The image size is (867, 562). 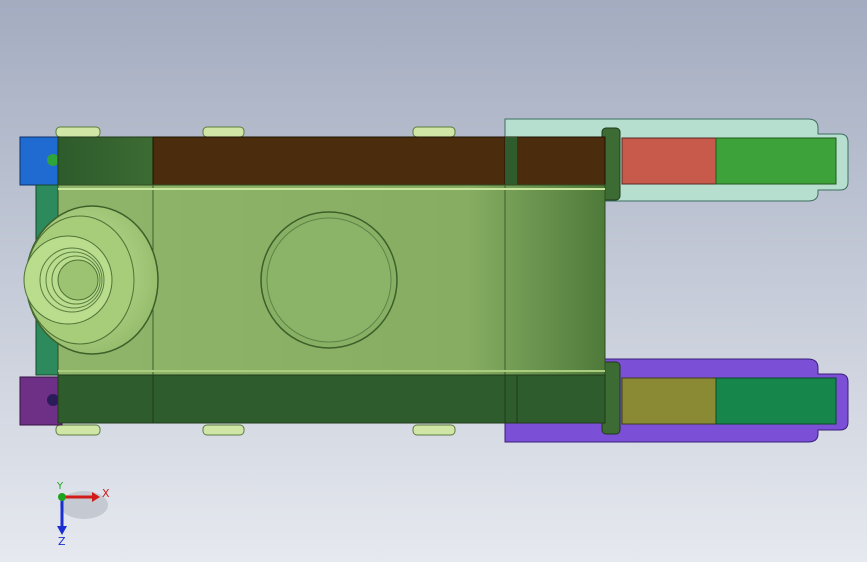 I want to click on triad-z-label: Z, so click(x=62, y=541).